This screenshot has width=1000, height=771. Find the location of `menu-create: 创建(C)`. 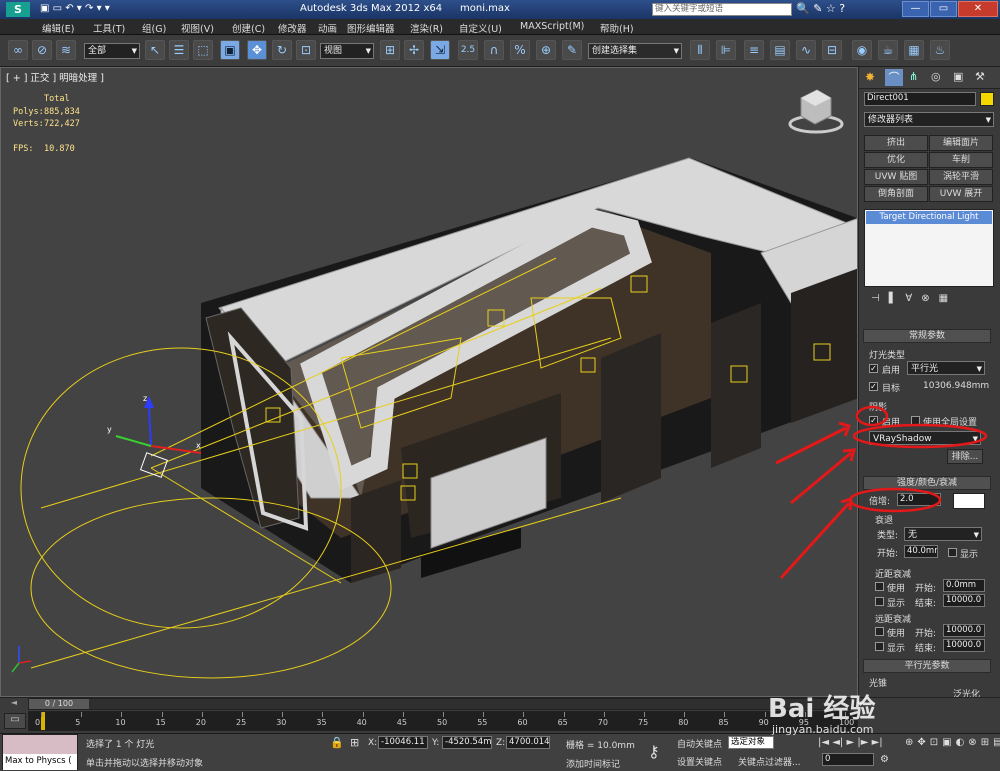

menu-create: 创建(C) is located at coordinates (248, 28).